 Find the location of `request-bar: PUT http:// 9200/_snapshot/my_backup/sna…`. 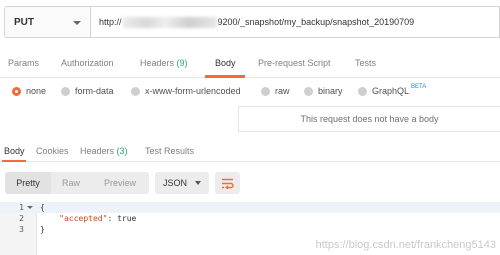

request-bar: PUT http:// 9200/_snapshot/my_backup/sna… is located at coordinates (252, 22).